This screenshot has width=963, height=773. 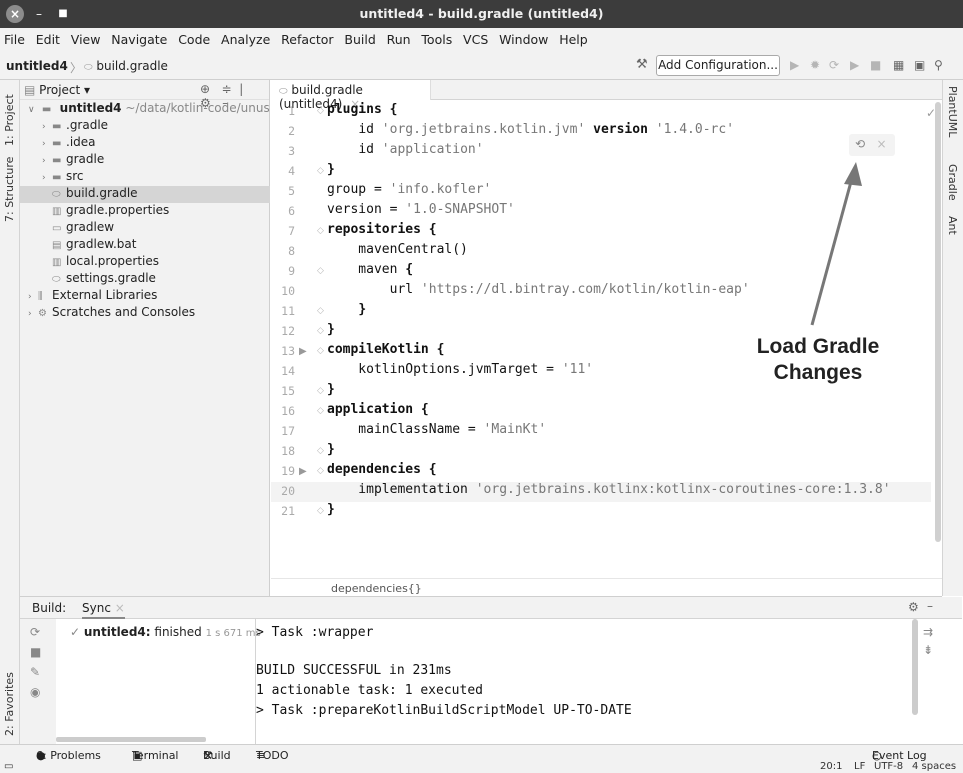 What do you see at coordinates (913, 607) in the screenshot?
I see `gear-icon: ⚙` at bounding box center [913, 607].